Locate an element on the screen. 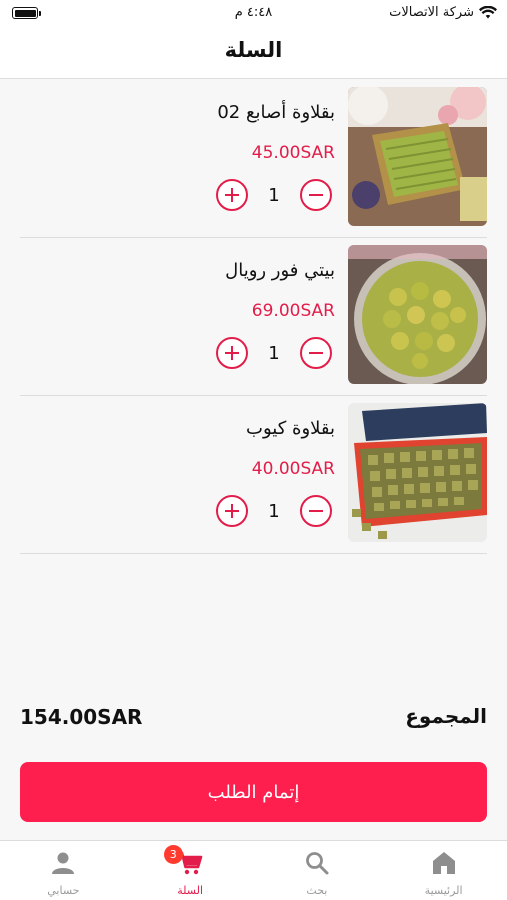  product-image-baklava-fingers is located at coordinates (417, 156).